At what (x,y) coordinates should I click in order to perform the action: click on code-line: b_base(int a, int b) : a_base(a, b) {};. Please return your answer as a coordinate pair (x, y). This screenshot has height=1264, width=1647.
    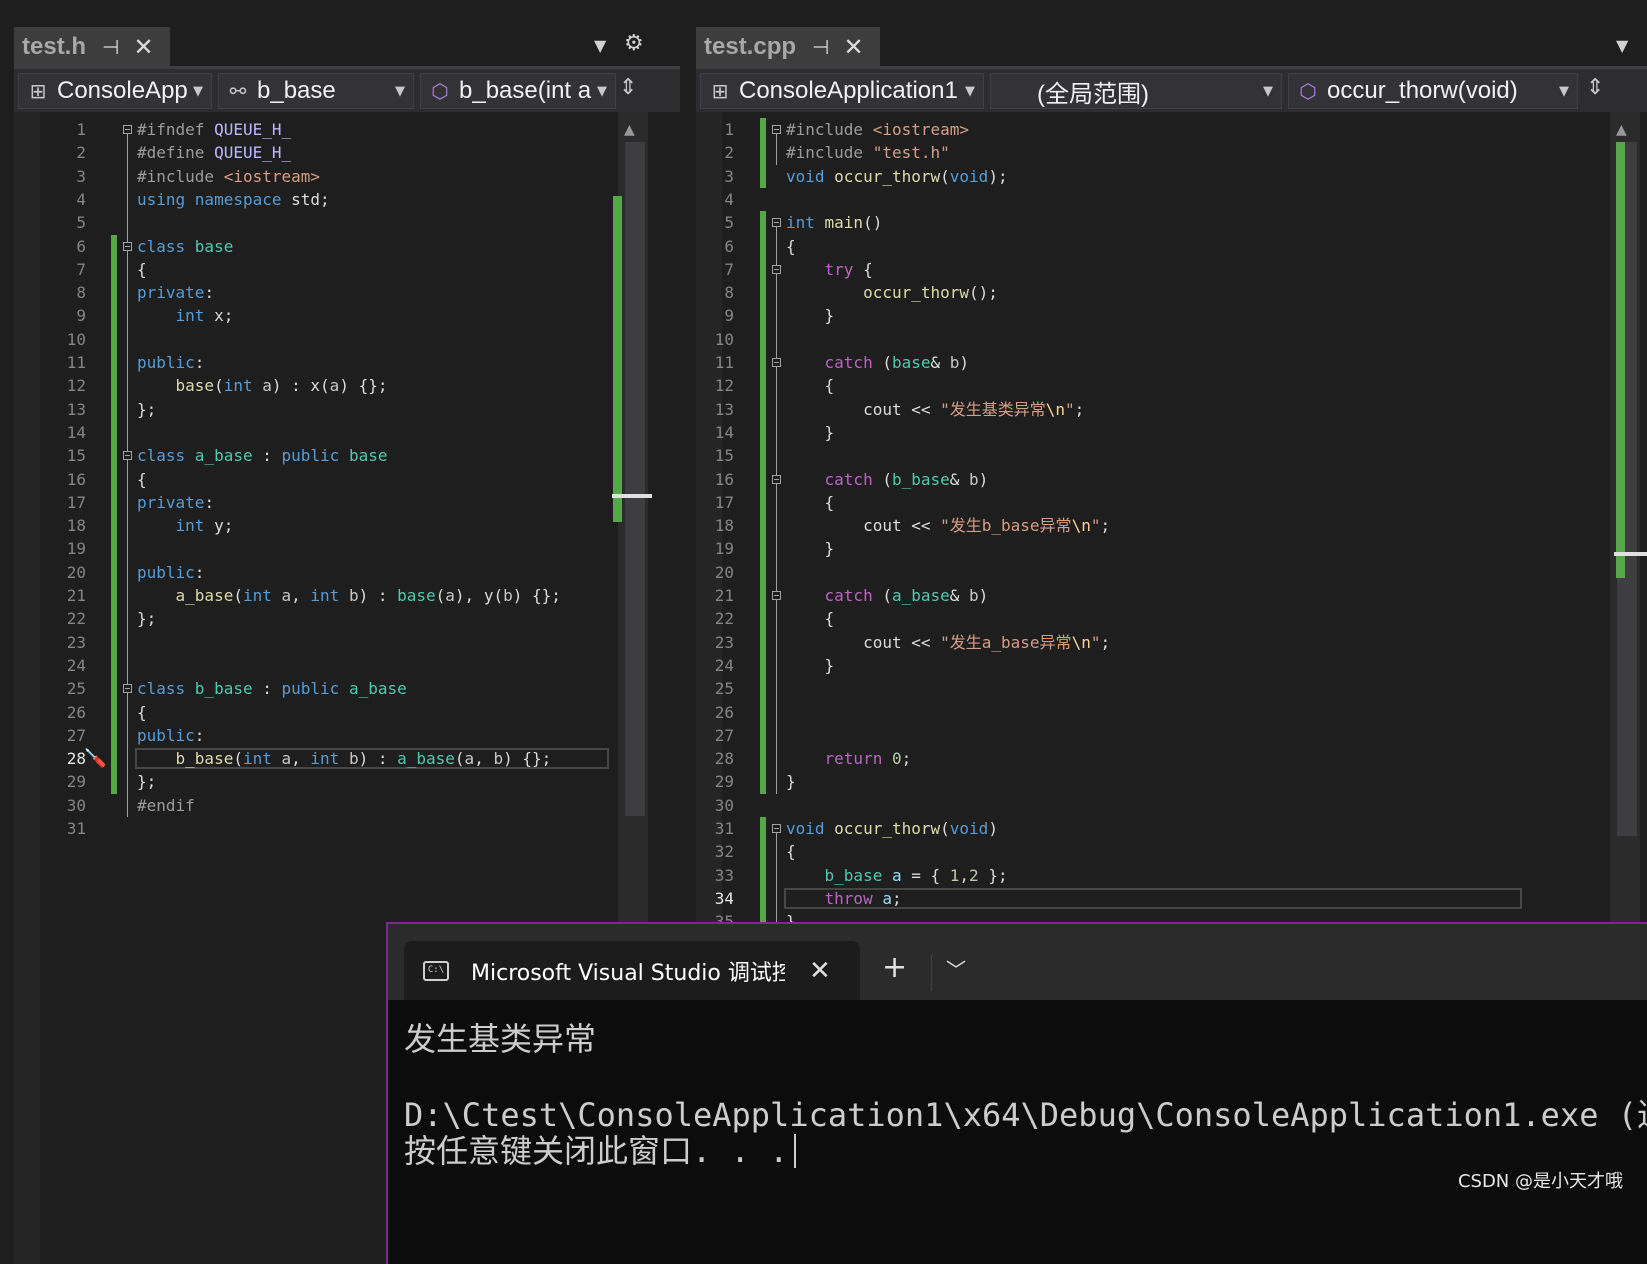
    Looking at the image, I should click on (344, 758).